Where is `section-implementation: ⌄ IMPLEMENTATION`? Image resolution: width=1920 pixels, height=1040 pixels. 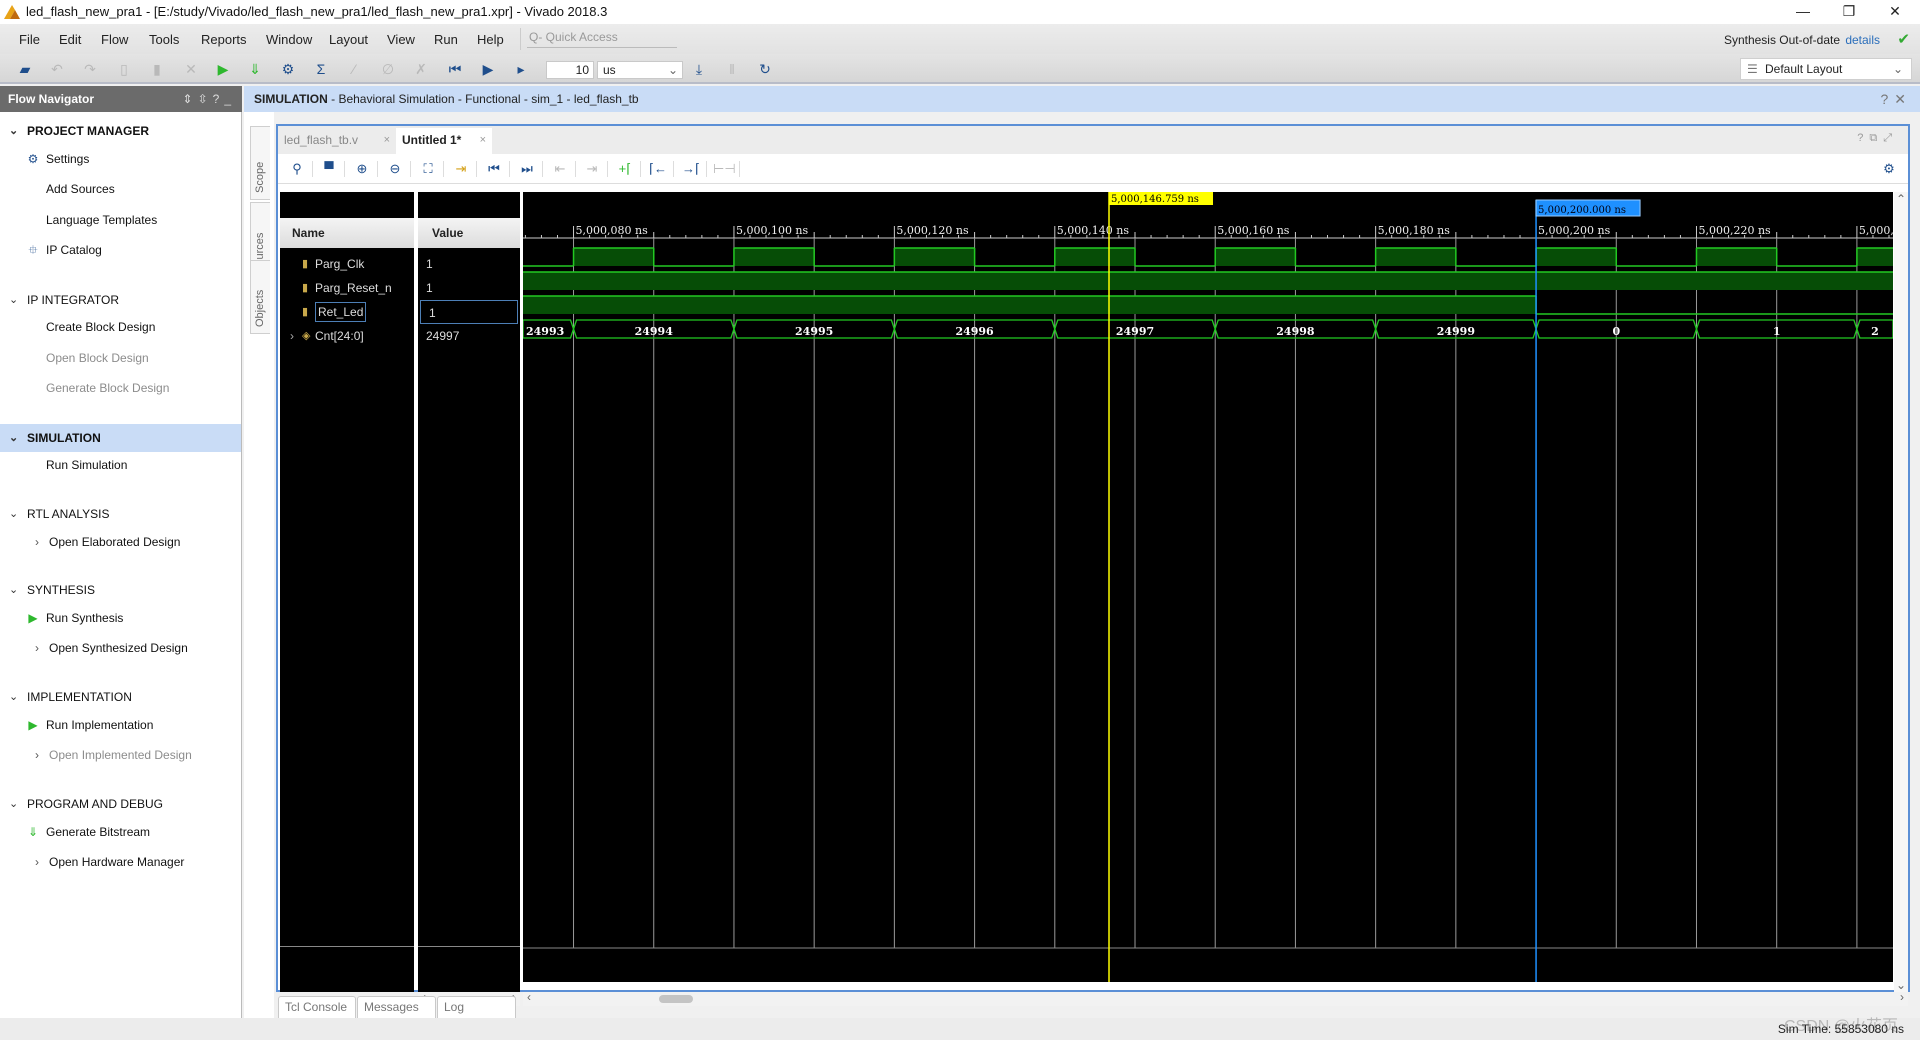
section-implementation: ⌄ IMPLEMENTATION is located at coordinates (120, 697).